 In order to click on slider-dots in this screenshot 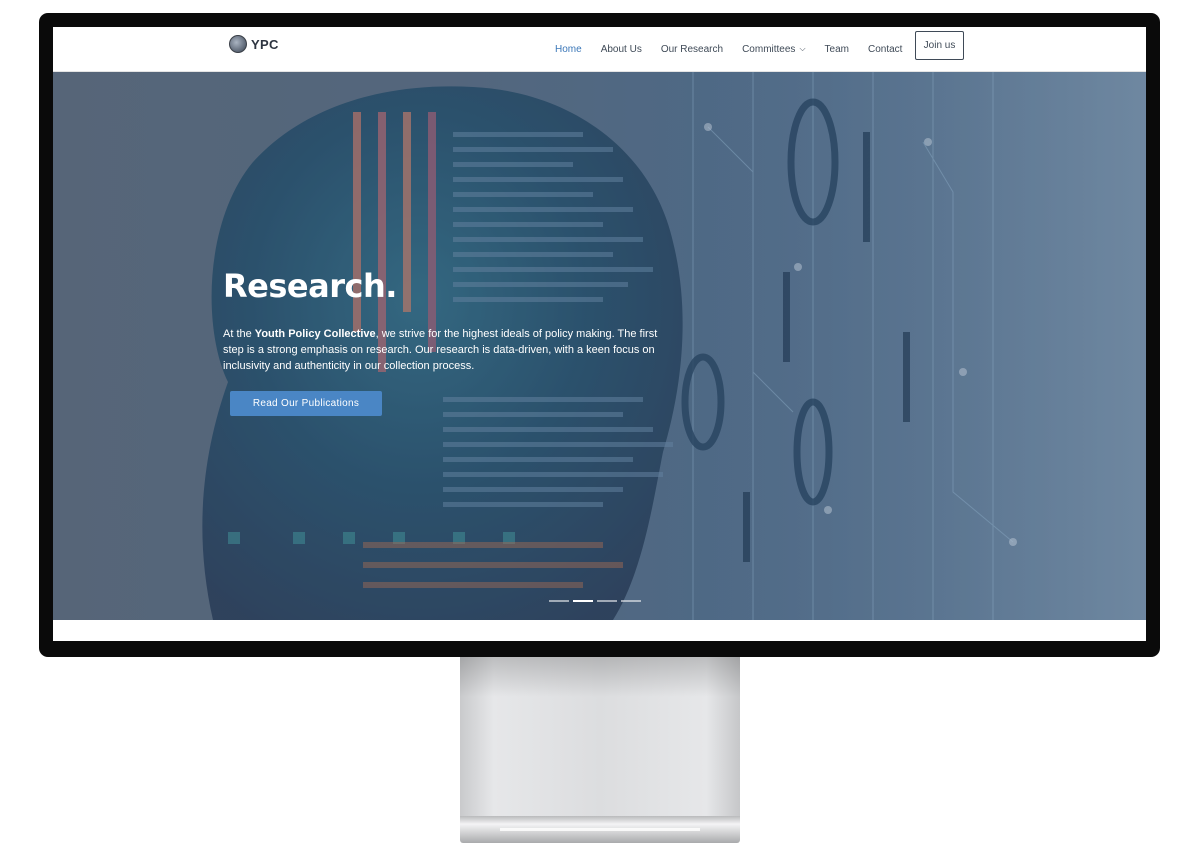, I will do `click(595, 601)`.